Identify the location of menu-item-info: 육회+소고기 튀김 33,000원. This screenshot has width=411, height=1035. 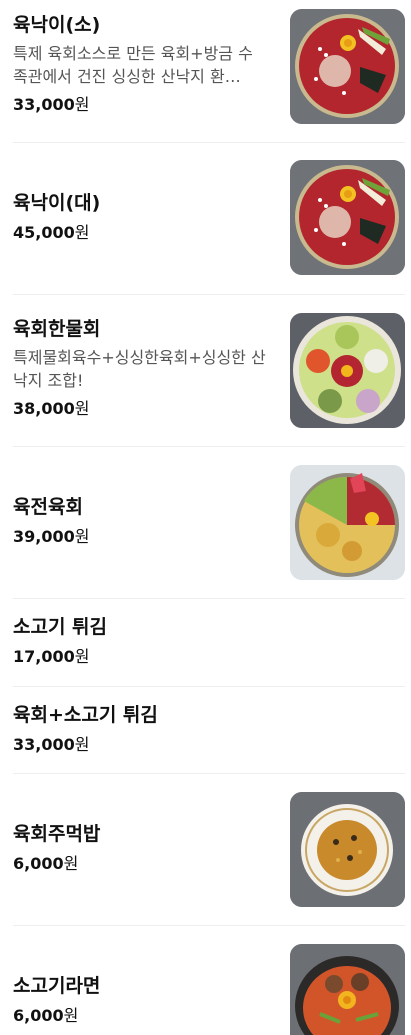
(144, 729).